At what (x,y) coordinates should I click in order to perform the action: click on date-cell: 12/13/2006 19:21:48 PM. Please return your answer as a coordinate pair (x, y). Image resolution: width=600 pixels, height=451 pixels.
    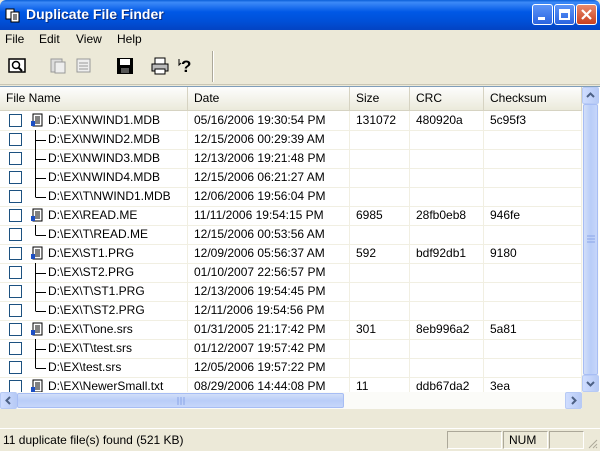
    Looking at the image, I should click on (269, 158).